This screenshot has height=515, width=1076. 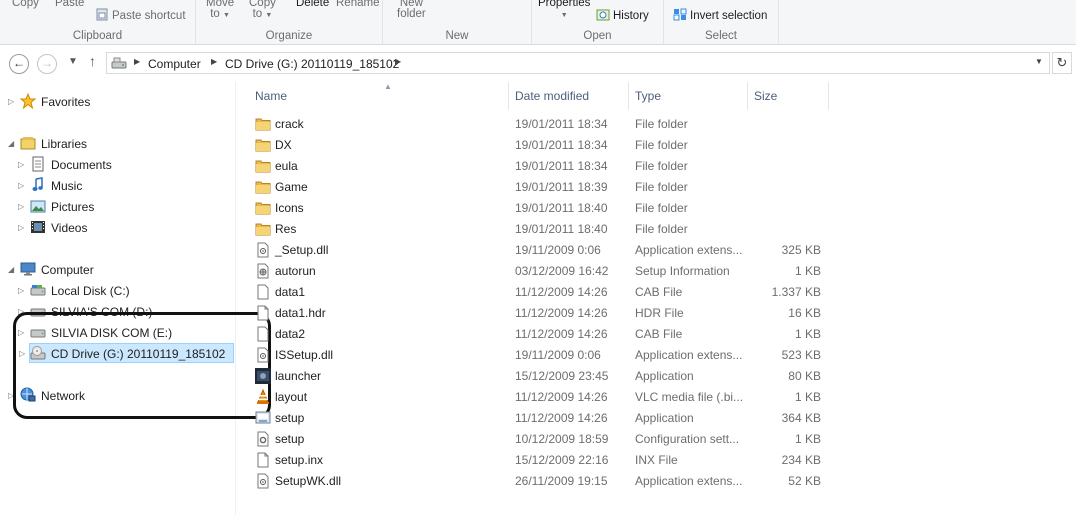 What do you see at coordinates (541, 334) in the screenshot?
I see `file-row: data2 11/12/2009 14:26 CAB File 1 KB` at bounding box center [541, 334].